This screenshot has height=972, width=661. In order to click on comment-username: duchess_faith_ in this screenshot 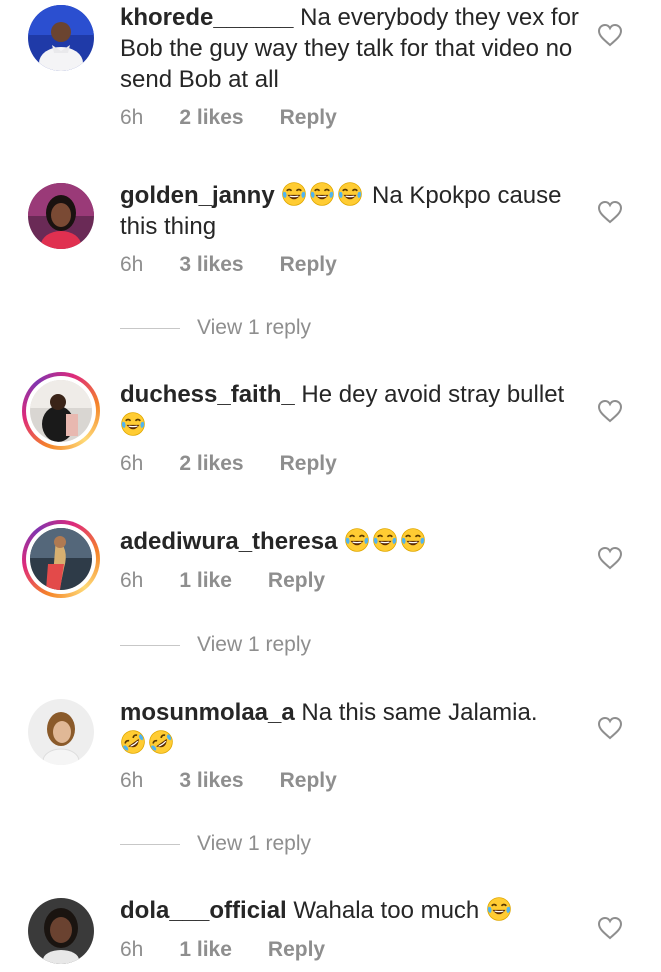, I will do `click(207, 394)`.